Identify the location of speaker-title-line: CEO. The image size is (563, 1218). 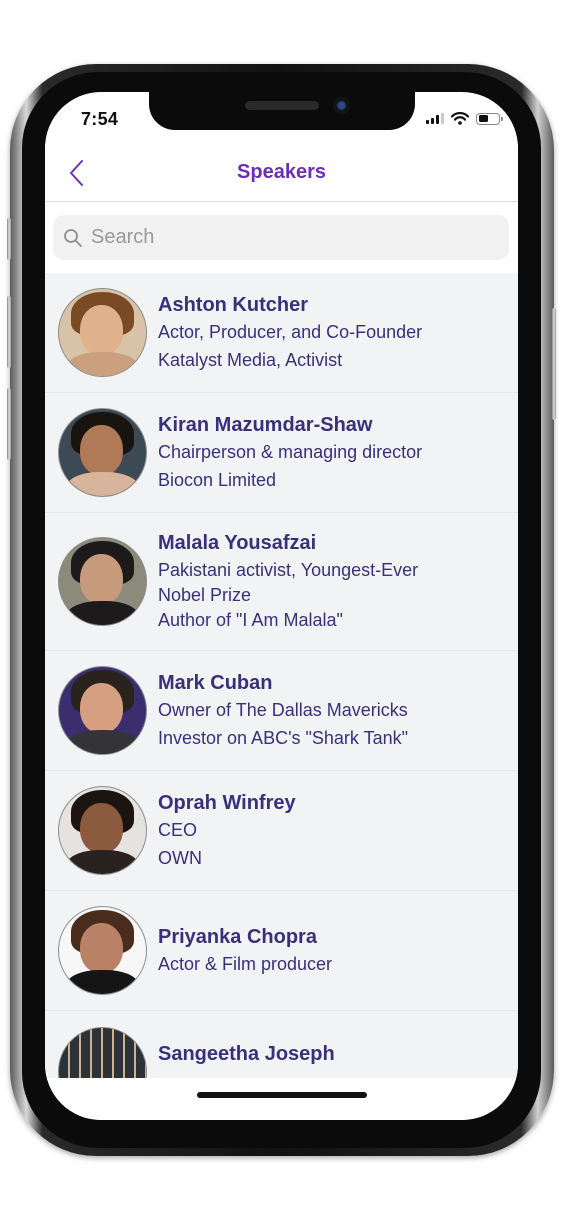
(178, 829).